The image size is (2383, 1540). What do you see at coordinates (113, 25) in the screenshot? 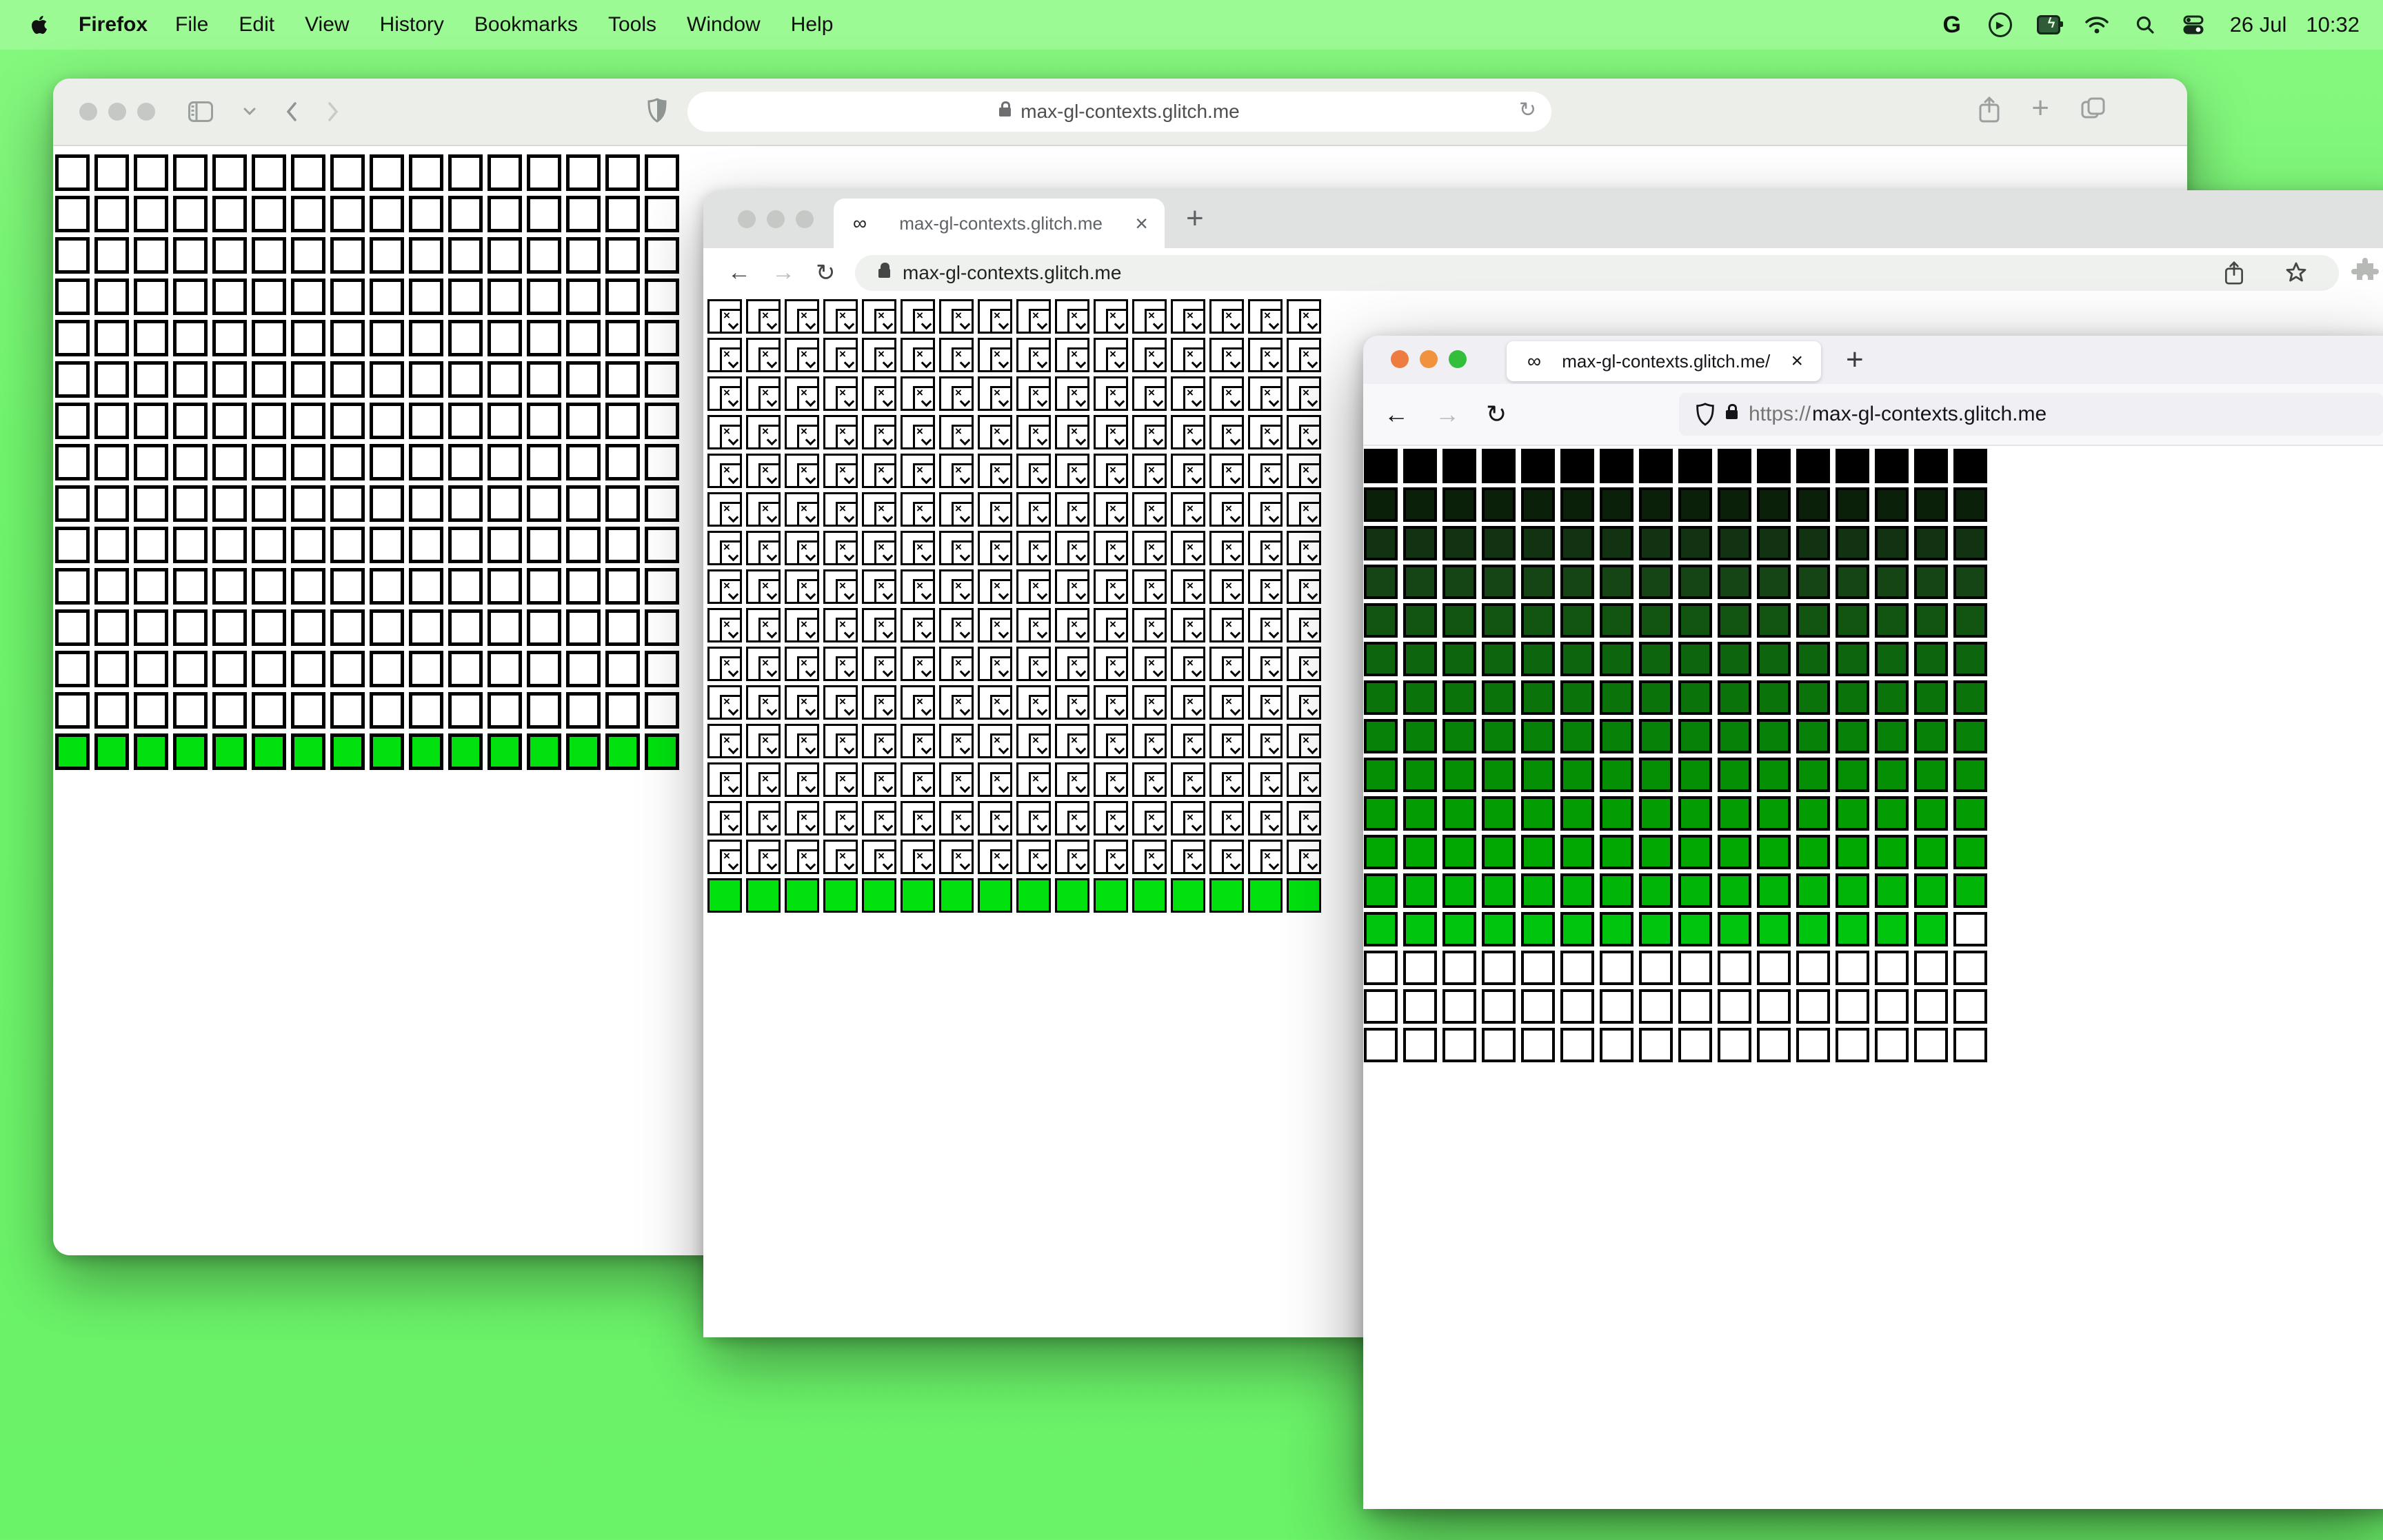
I see `active-app-name: Firefox` at bounding box center [113, 25].